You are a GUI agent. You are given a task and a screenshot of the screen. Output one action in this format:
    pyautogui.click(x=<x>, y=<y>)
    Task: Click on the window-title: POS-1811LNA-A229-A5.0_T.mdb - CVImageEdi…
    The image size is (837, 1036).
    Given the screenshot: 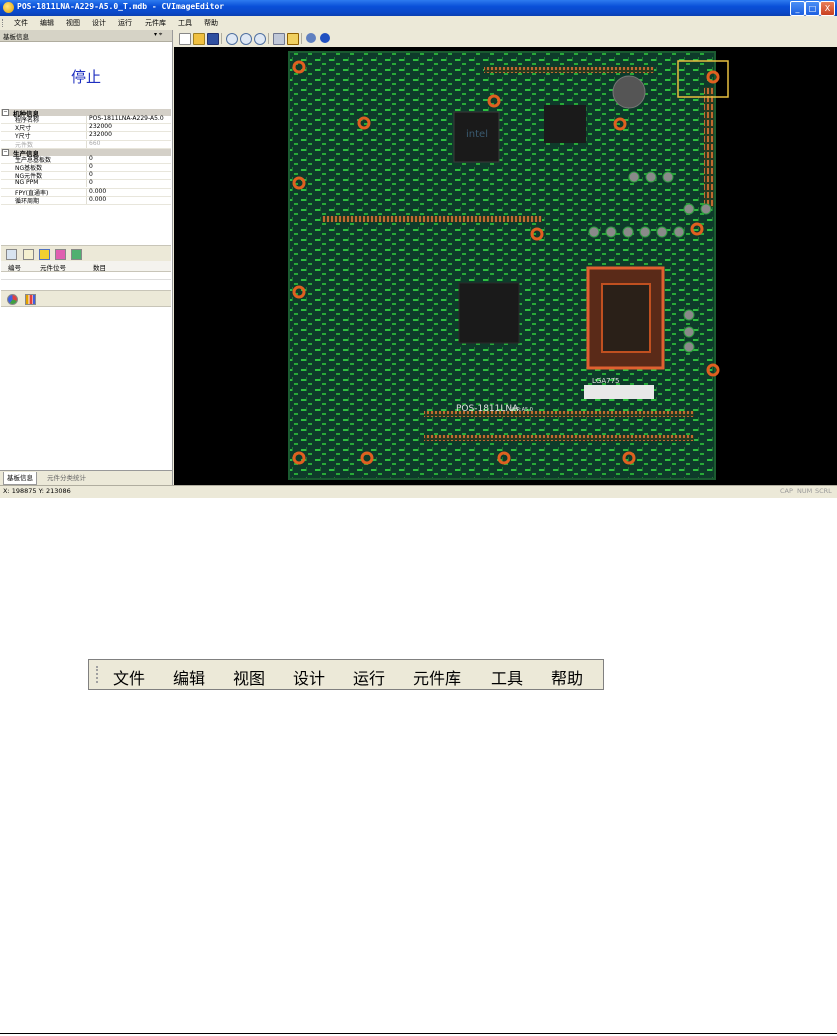 What is the action you would take?
    pyautogui.click(x=121, y=6)
    